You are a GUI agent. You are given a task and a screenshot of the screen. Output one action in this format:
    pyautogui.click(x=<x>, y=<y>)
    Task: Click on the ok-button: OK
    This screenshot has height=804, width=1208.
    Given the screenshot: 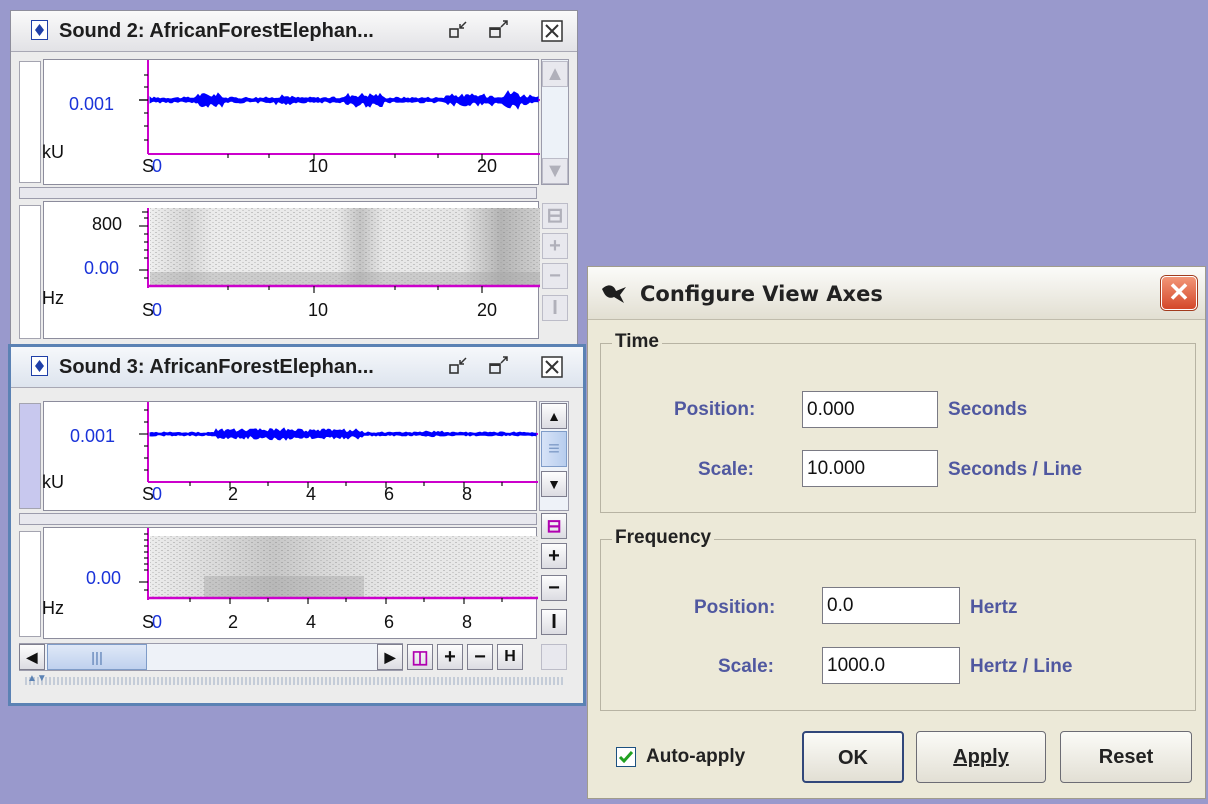 What is the action you would take?
    pyautogui.click(x=853, y=757)
    